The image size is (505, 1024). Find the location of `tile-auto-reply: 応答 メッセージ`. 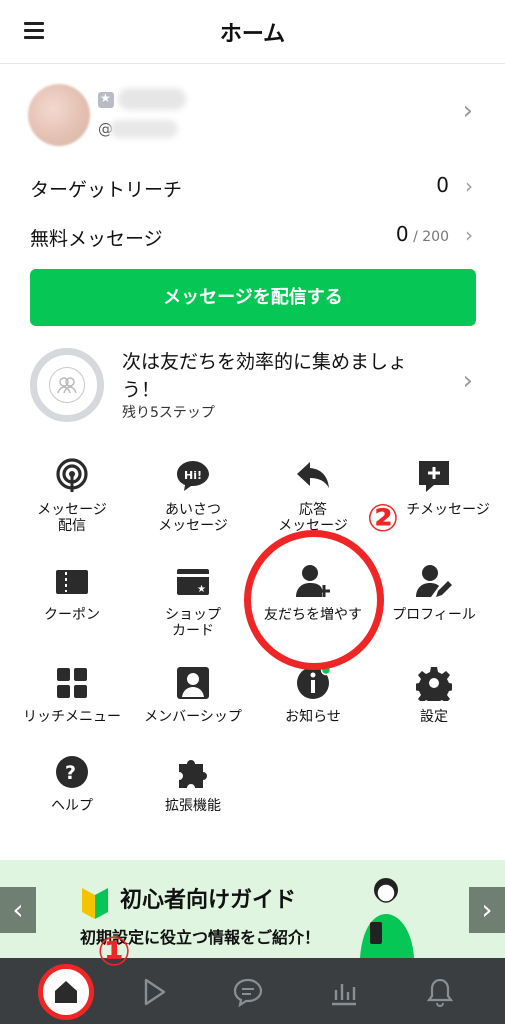

tile-auto-reply: 応答 メッセージ is located at coordinates (313, 496).